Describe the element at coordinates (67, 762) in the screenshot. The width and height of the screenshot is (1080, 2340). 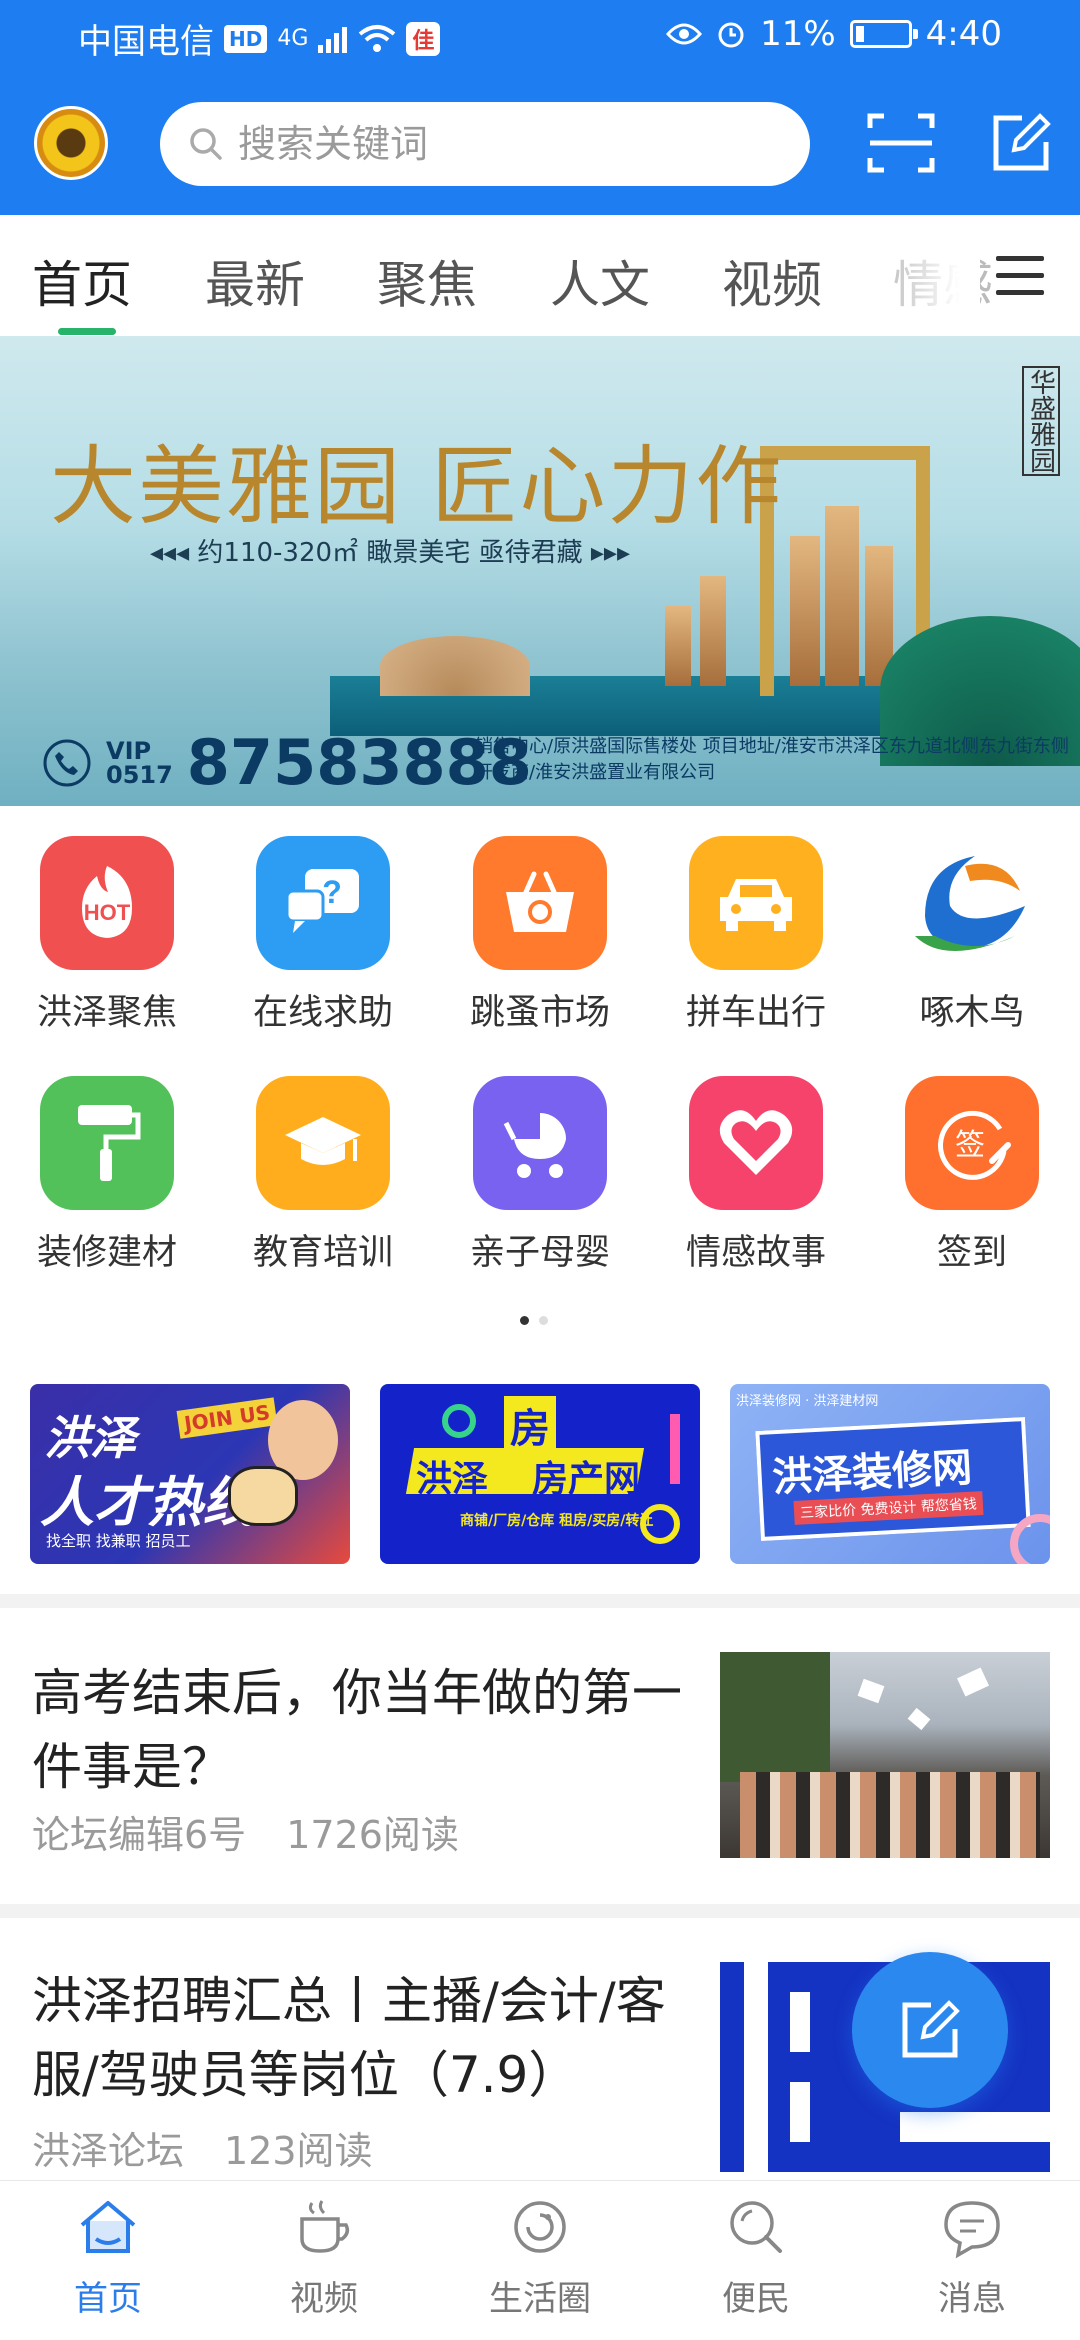
I see `phone-icon` at that location.